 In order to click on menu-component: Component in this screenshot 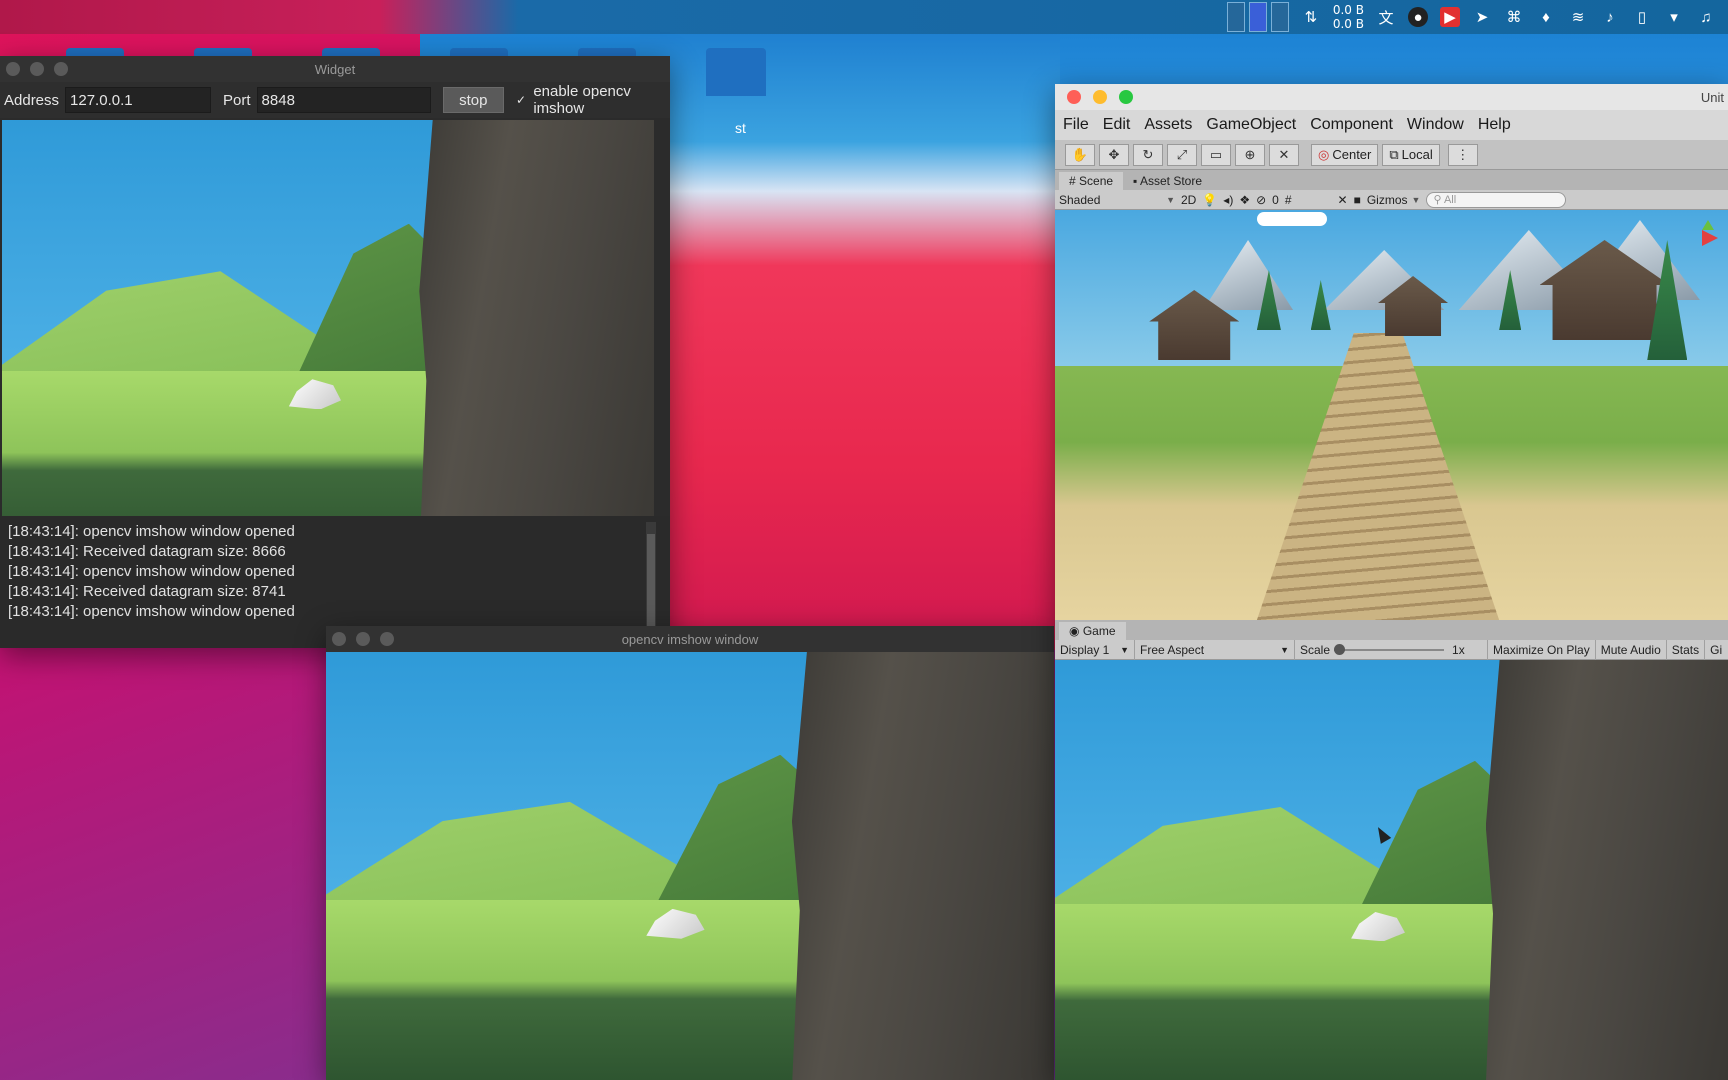, I will do `click(1351, 125)`.